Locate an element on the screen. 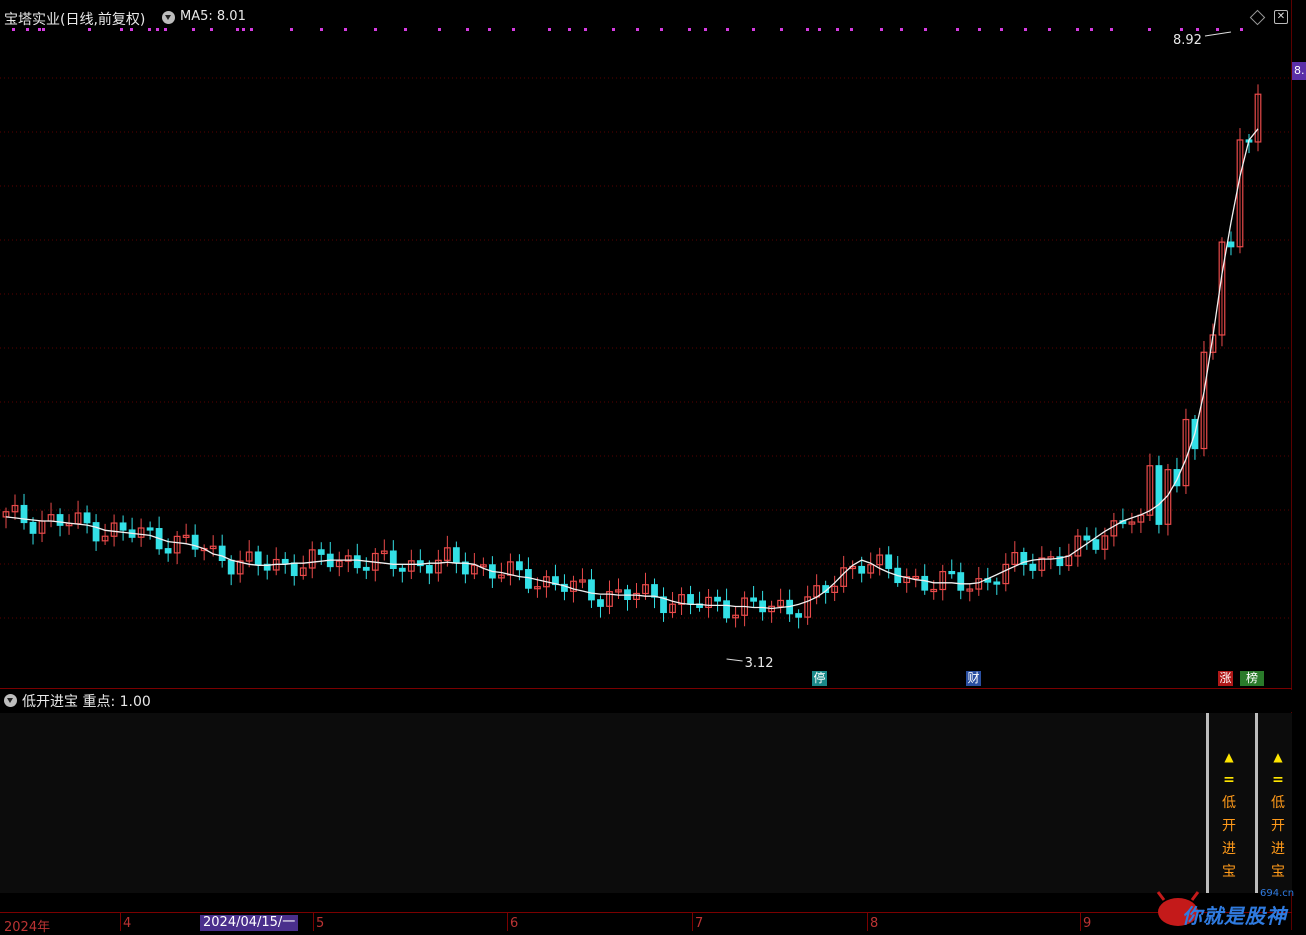 This screenshot has width=1306, height=935. indicator-toggle-icon is located at coordinates (10, 700).